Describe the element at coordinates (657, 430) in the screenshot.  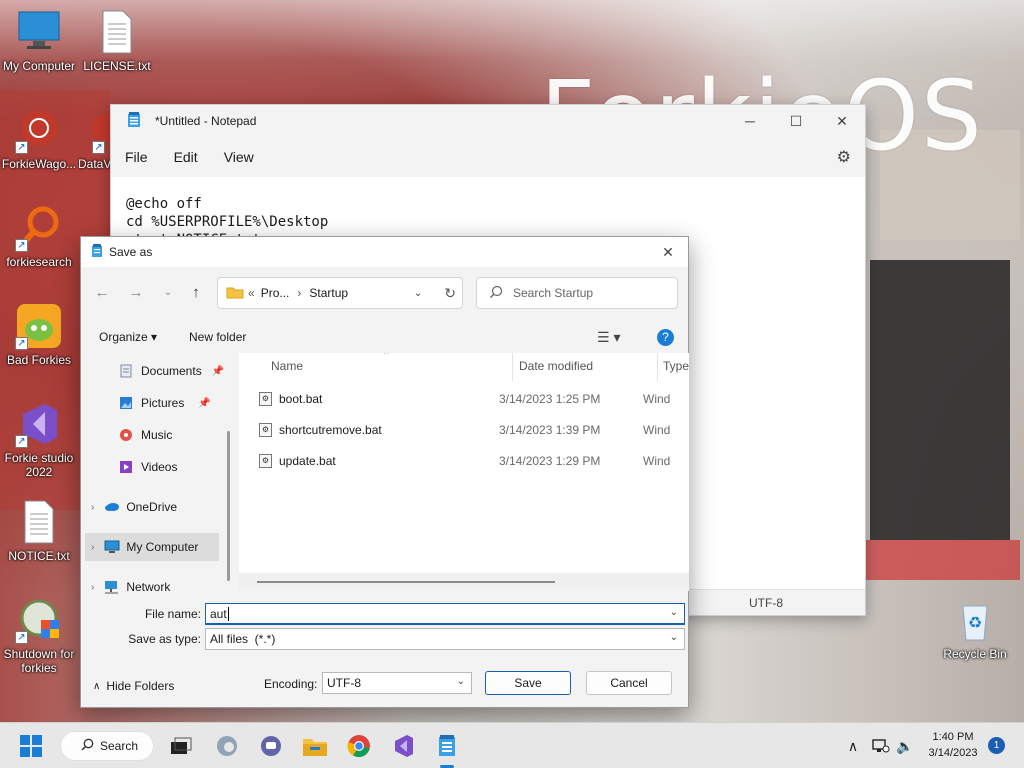
I see `file-type: Wind` at that location.